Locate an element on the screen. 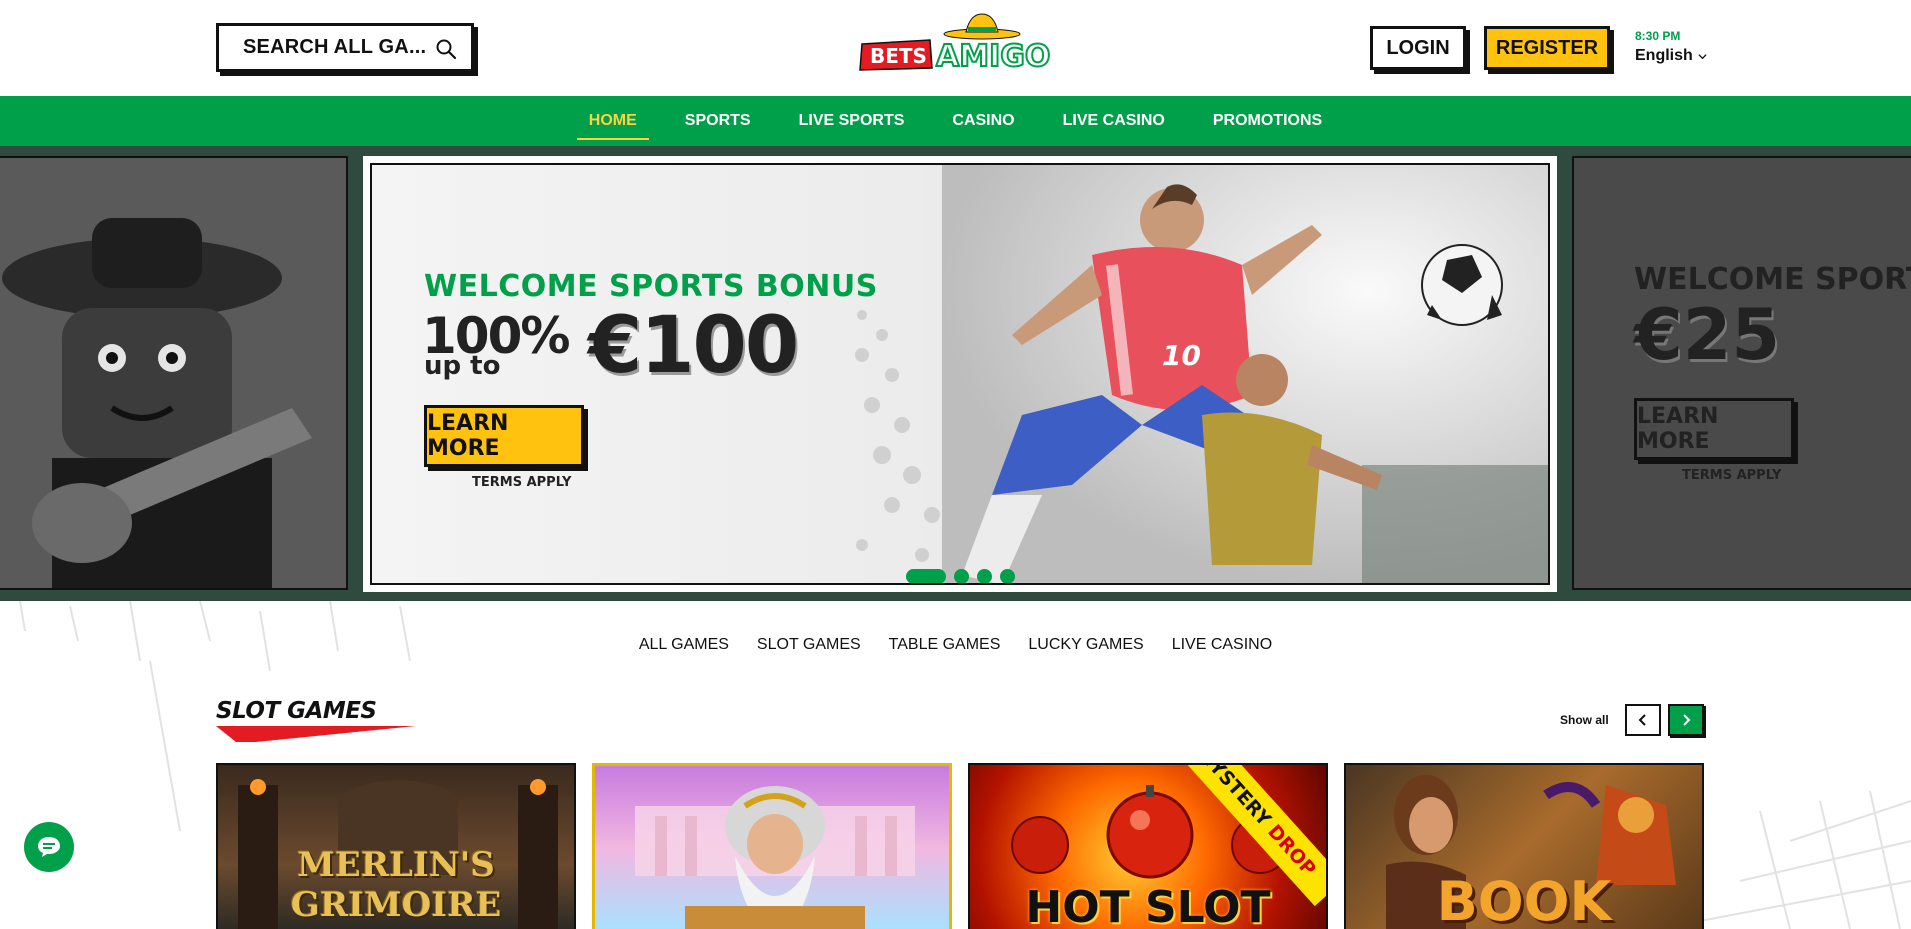 The height and width of the screenshot is (929, 1911). language-label: English is located at coordinates (1664, 55).